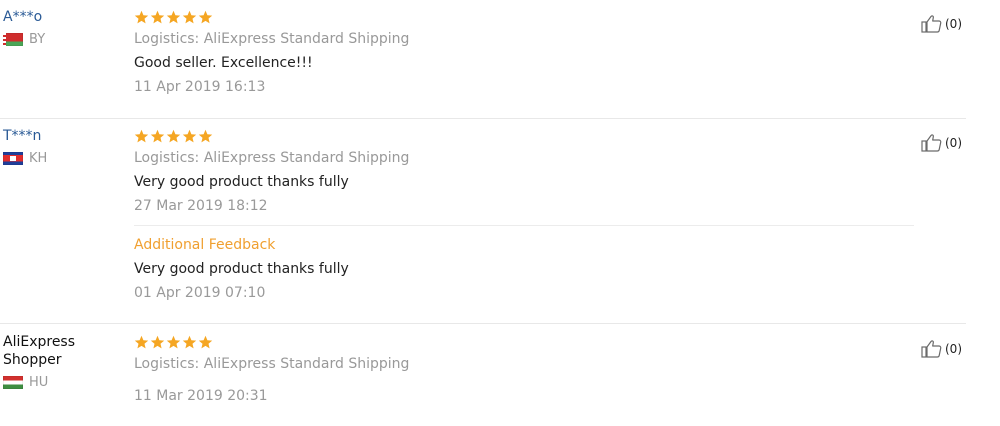 This screenshot has height=426, width=1000. I want to click on review-date: 27 Mar 2019 18:12, so click(201, 206).